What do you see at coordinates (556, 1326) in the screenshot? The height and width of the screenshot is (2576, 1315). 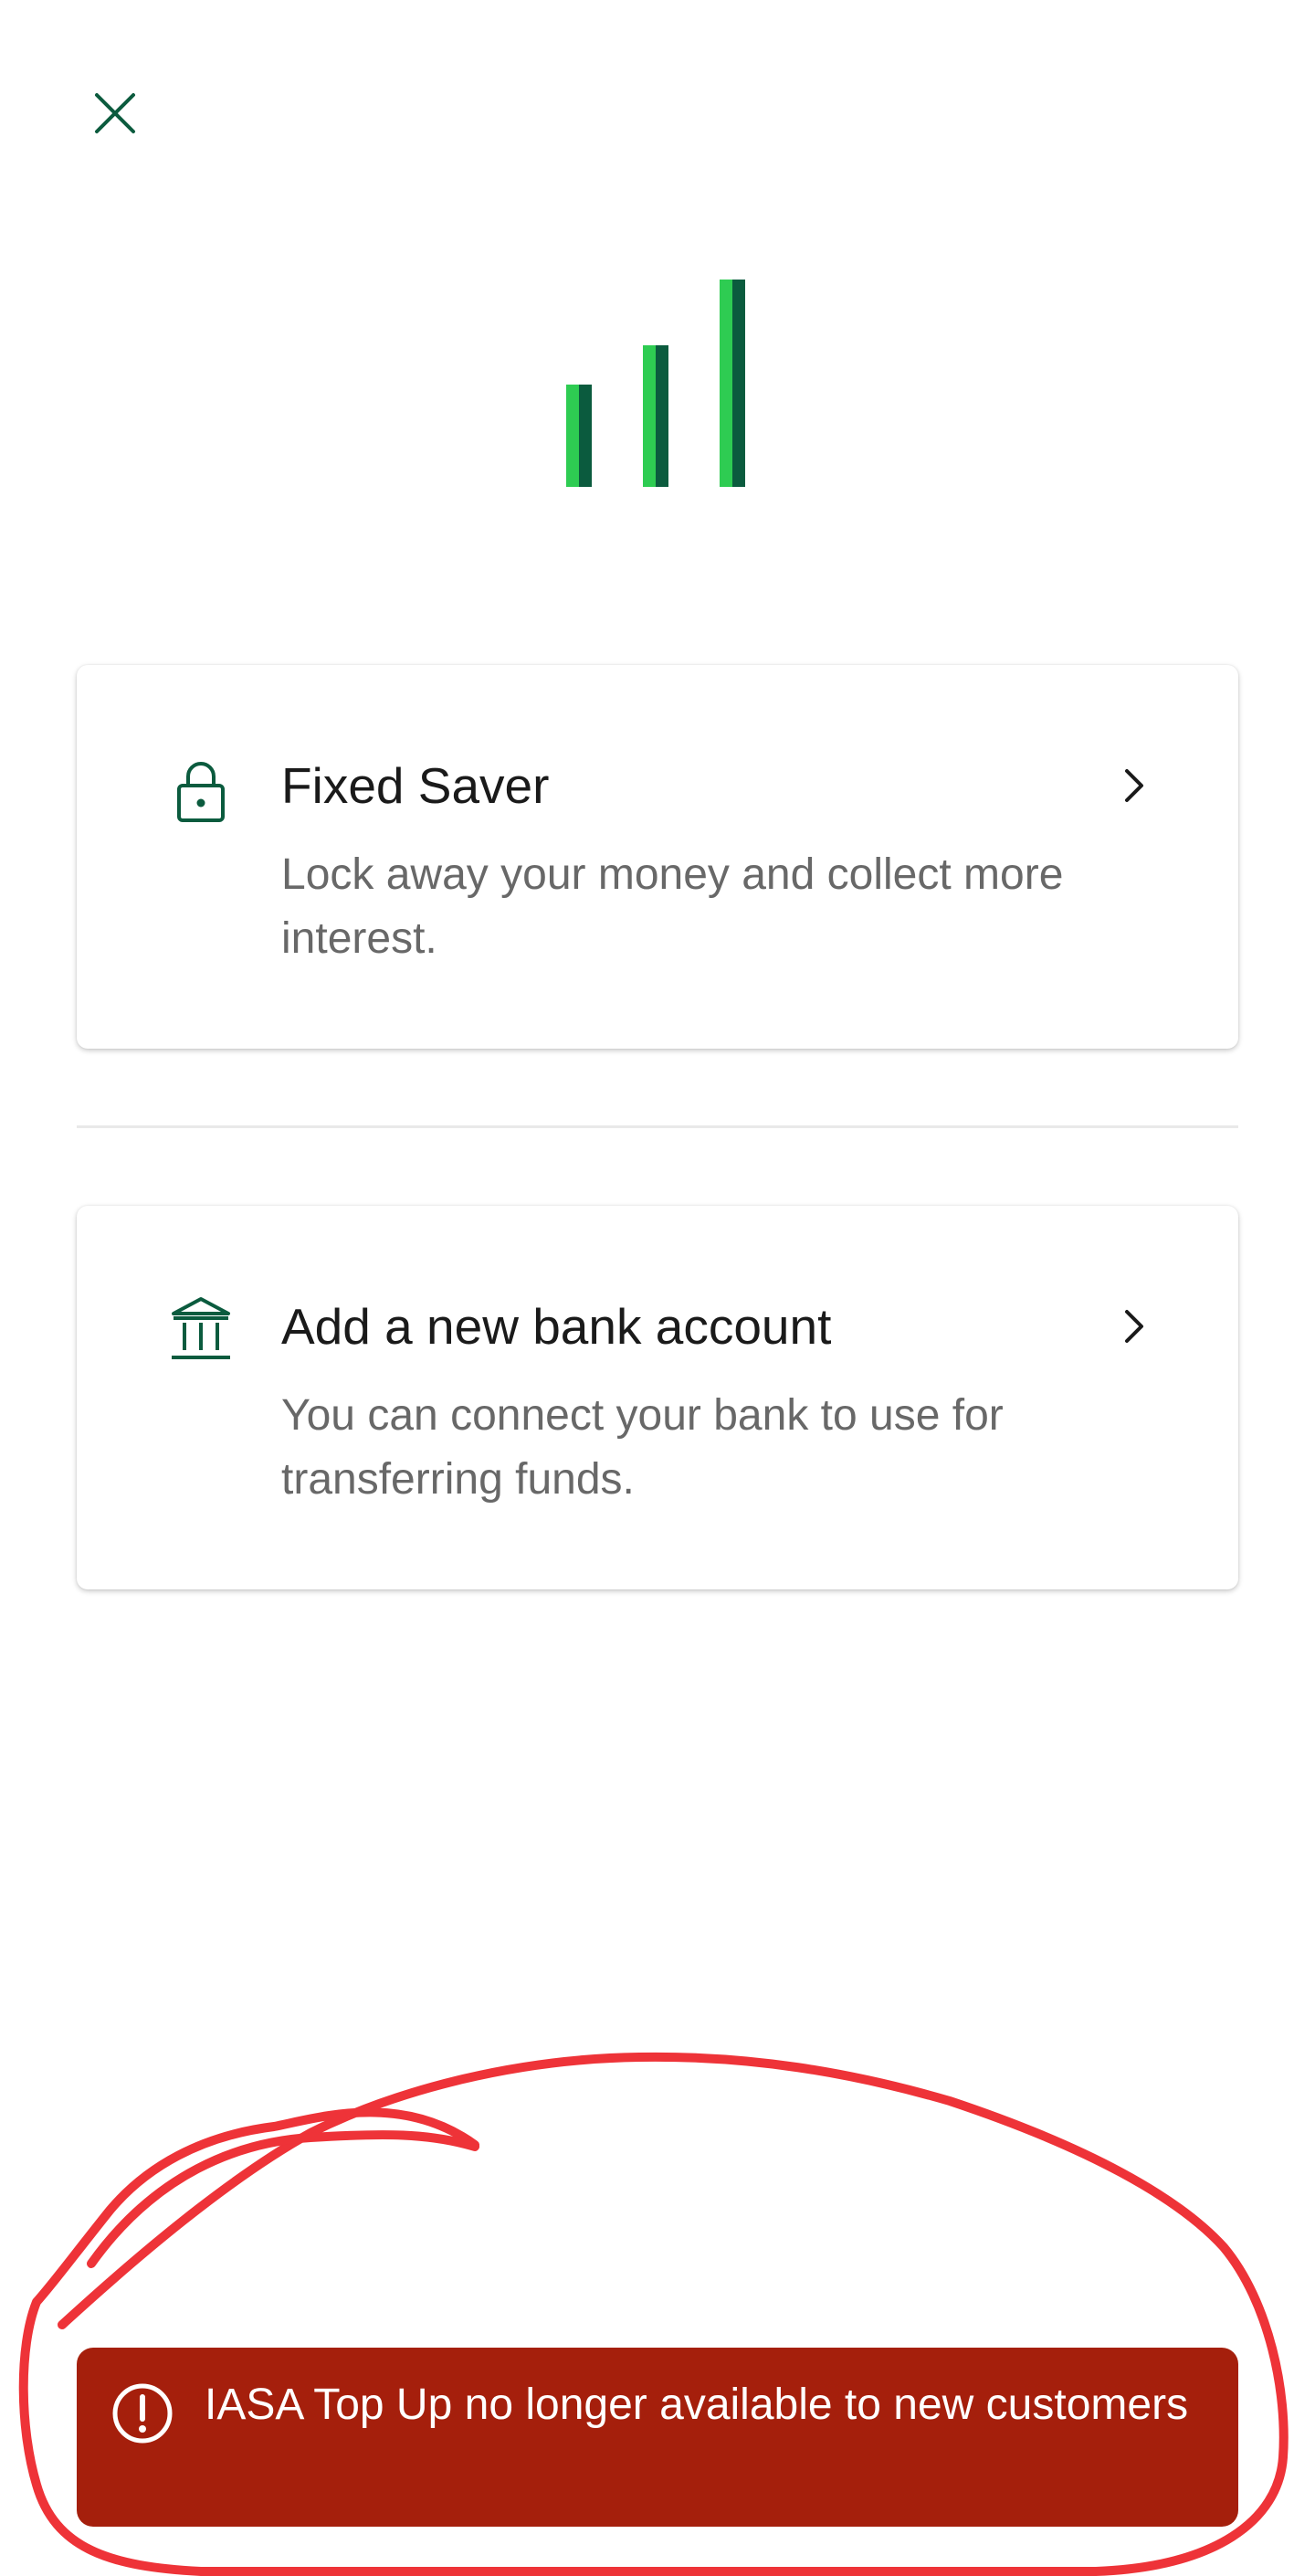 I see `add-bank-account-title: Add a new bank account` at bounding box center [556, 1326].